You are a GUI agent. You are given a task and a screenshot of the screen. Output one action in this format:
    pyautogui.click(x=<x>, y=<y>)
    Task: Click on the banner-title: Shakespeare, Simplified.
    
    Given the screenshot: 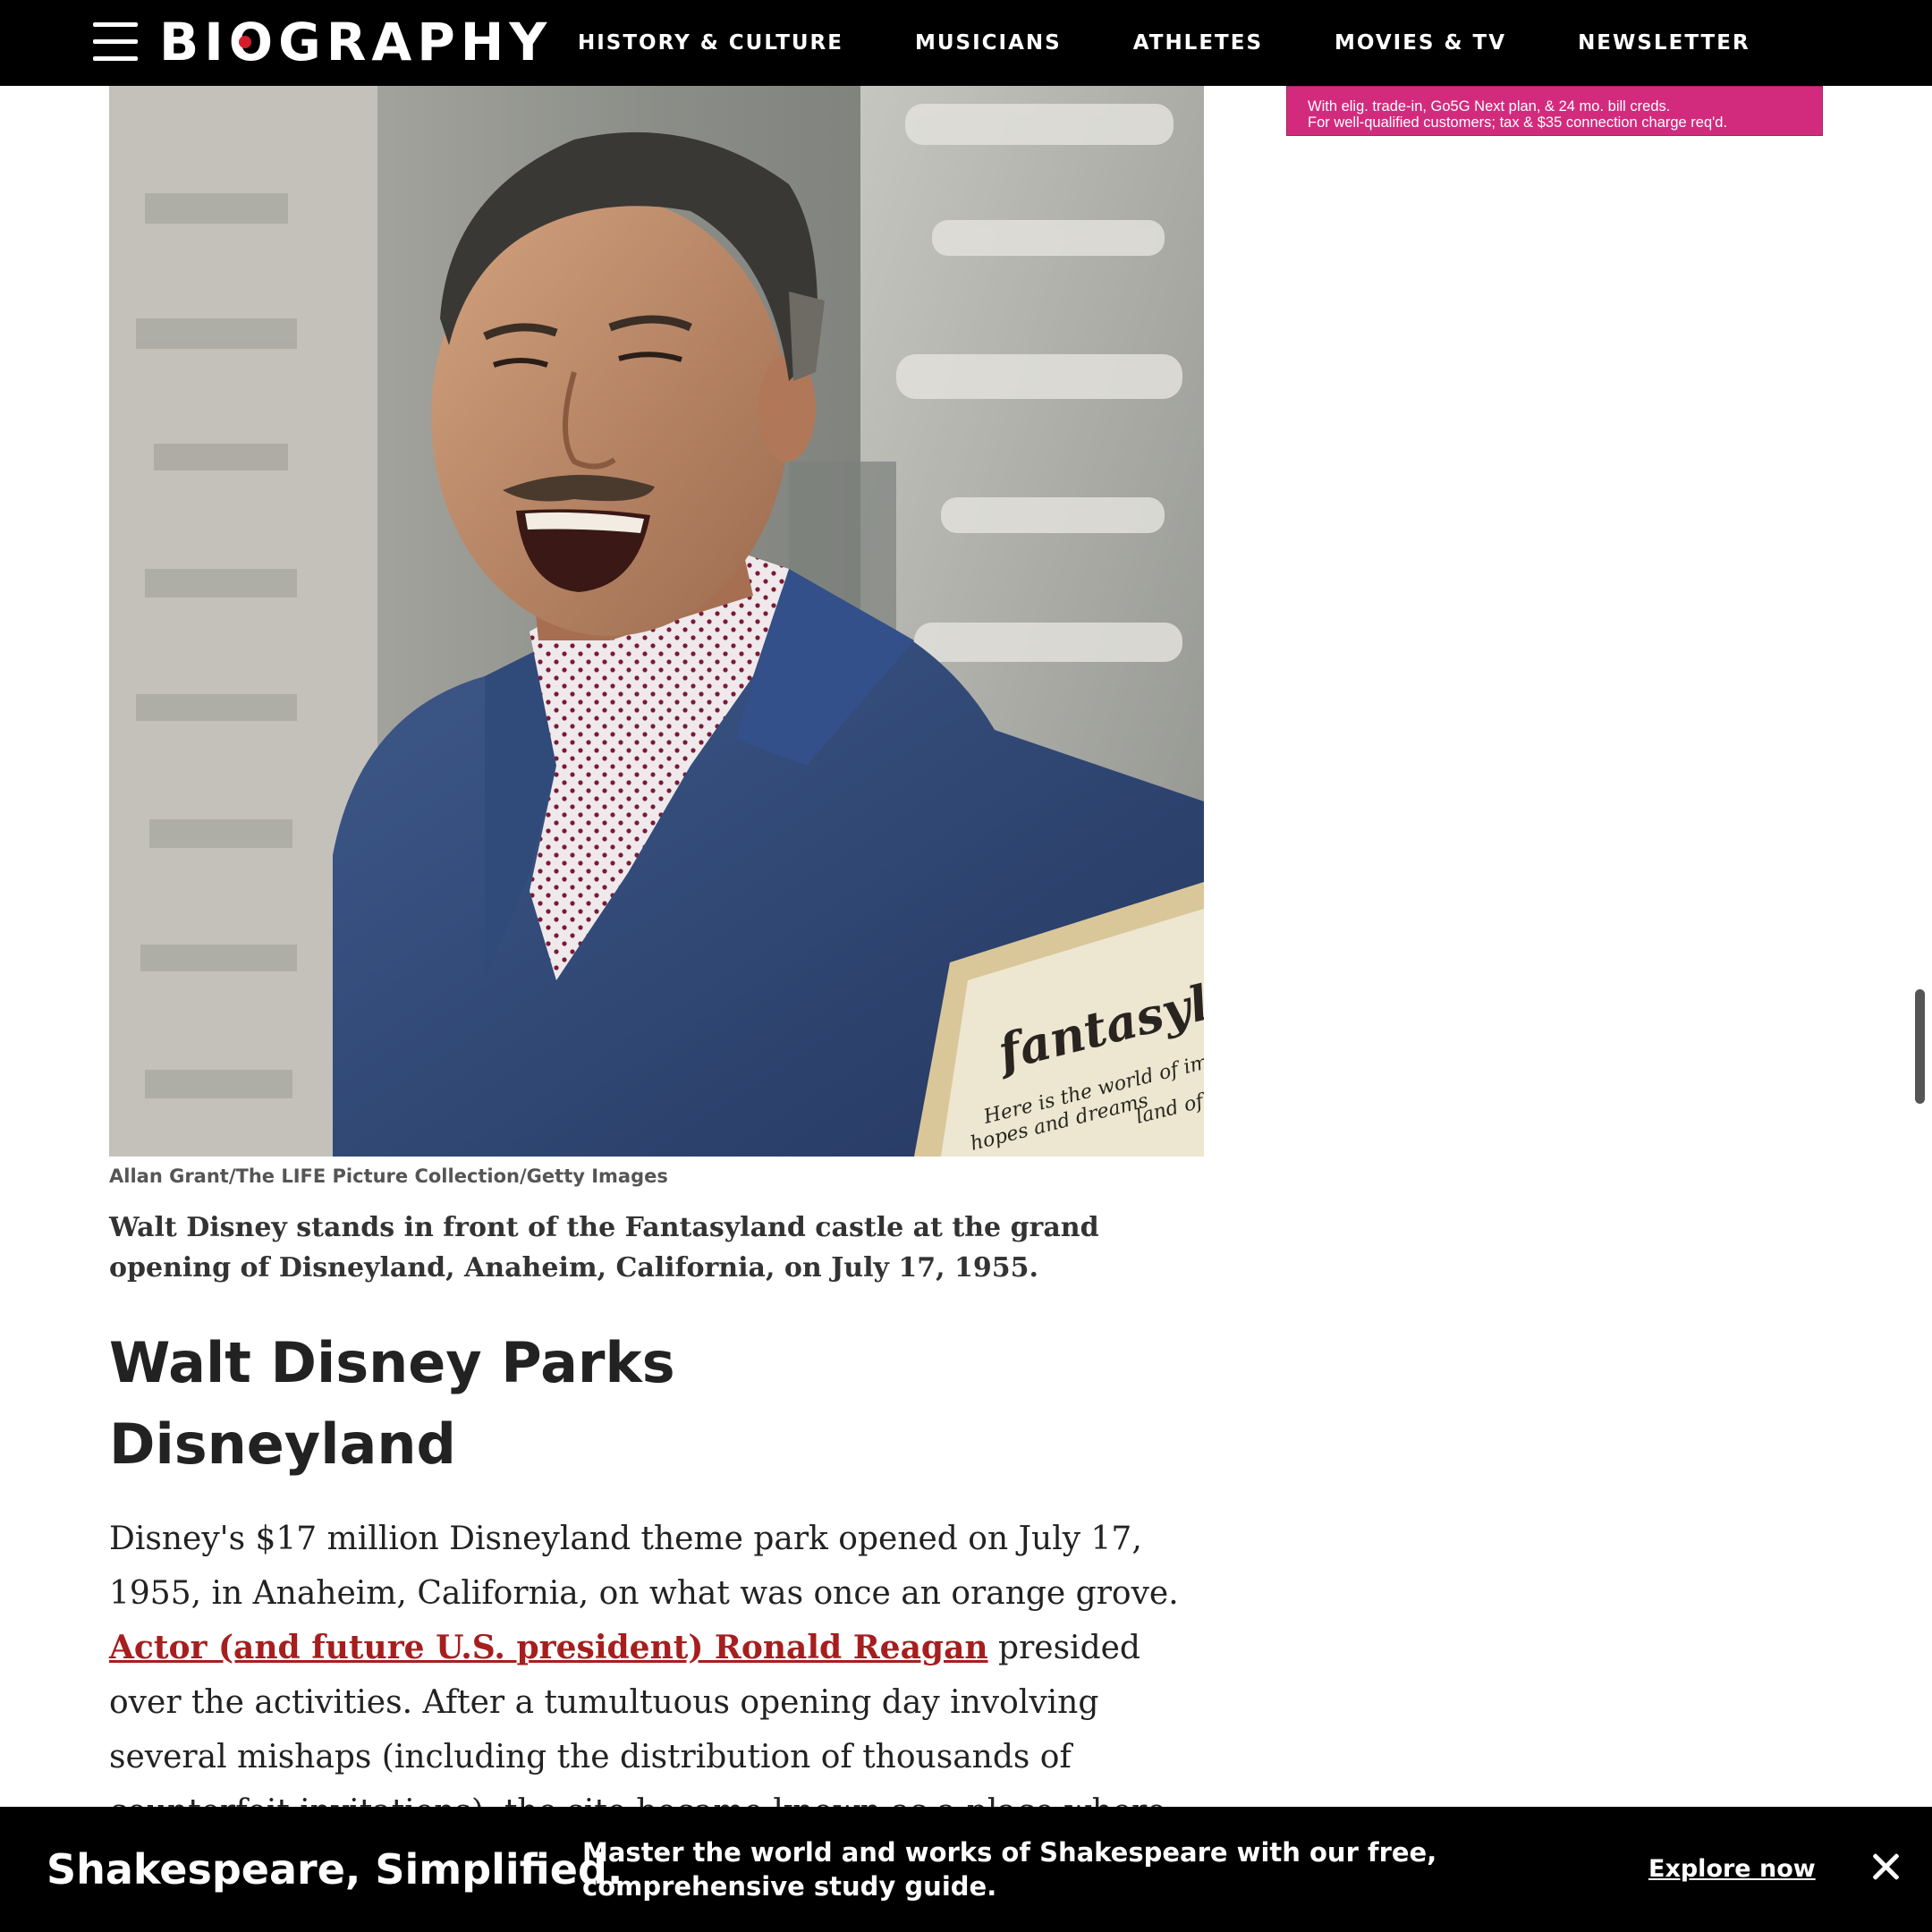 What is the action you would take?
    pyautogui.click(x=335, y=1869)
    